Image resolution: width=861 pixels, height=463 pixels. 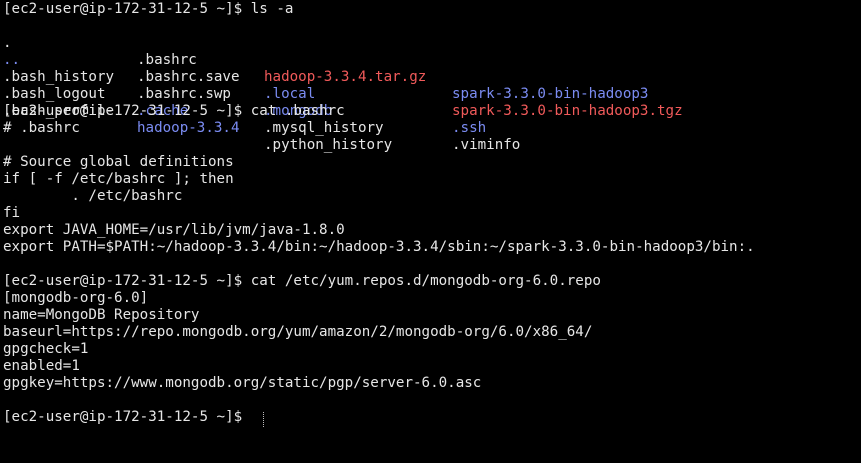 I want to click on output-line: fi, so click(x=12, y=213).